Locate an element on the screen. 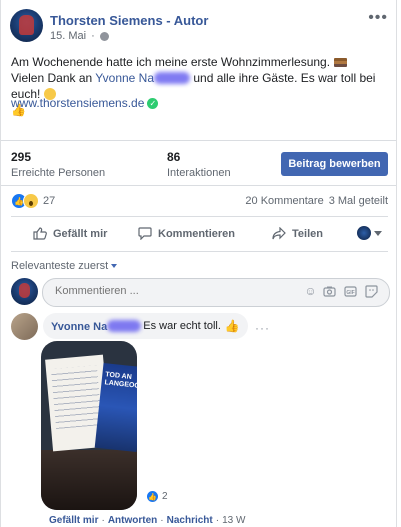  reaction-count: 27 is located at coordinates (49, 201).